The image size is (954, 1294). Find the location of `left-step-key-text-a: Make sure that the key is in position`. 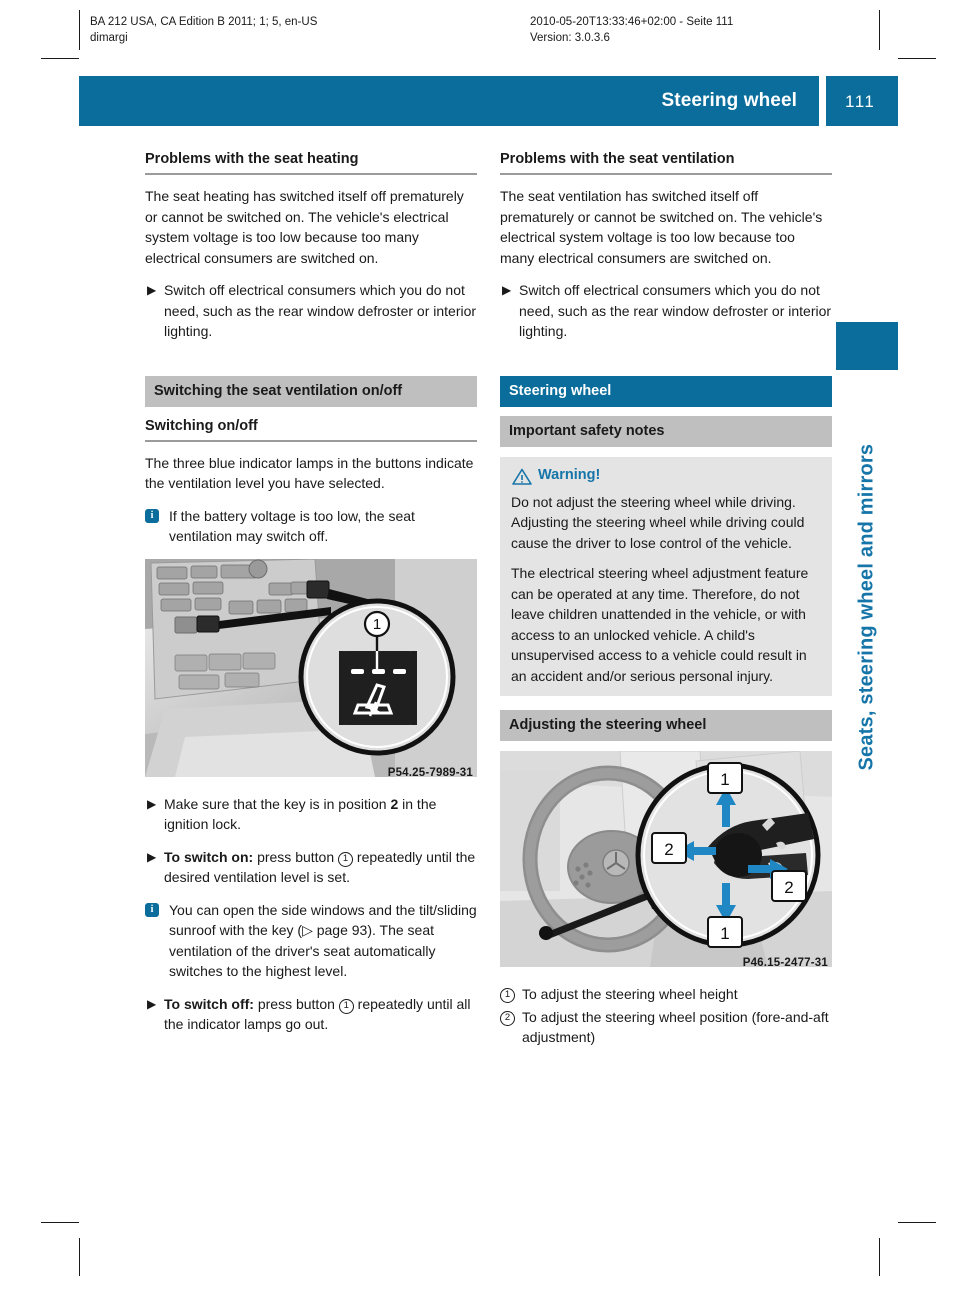

left-step-key-text-a: Make sure that the key is in position is located at coordinates (277, 803).